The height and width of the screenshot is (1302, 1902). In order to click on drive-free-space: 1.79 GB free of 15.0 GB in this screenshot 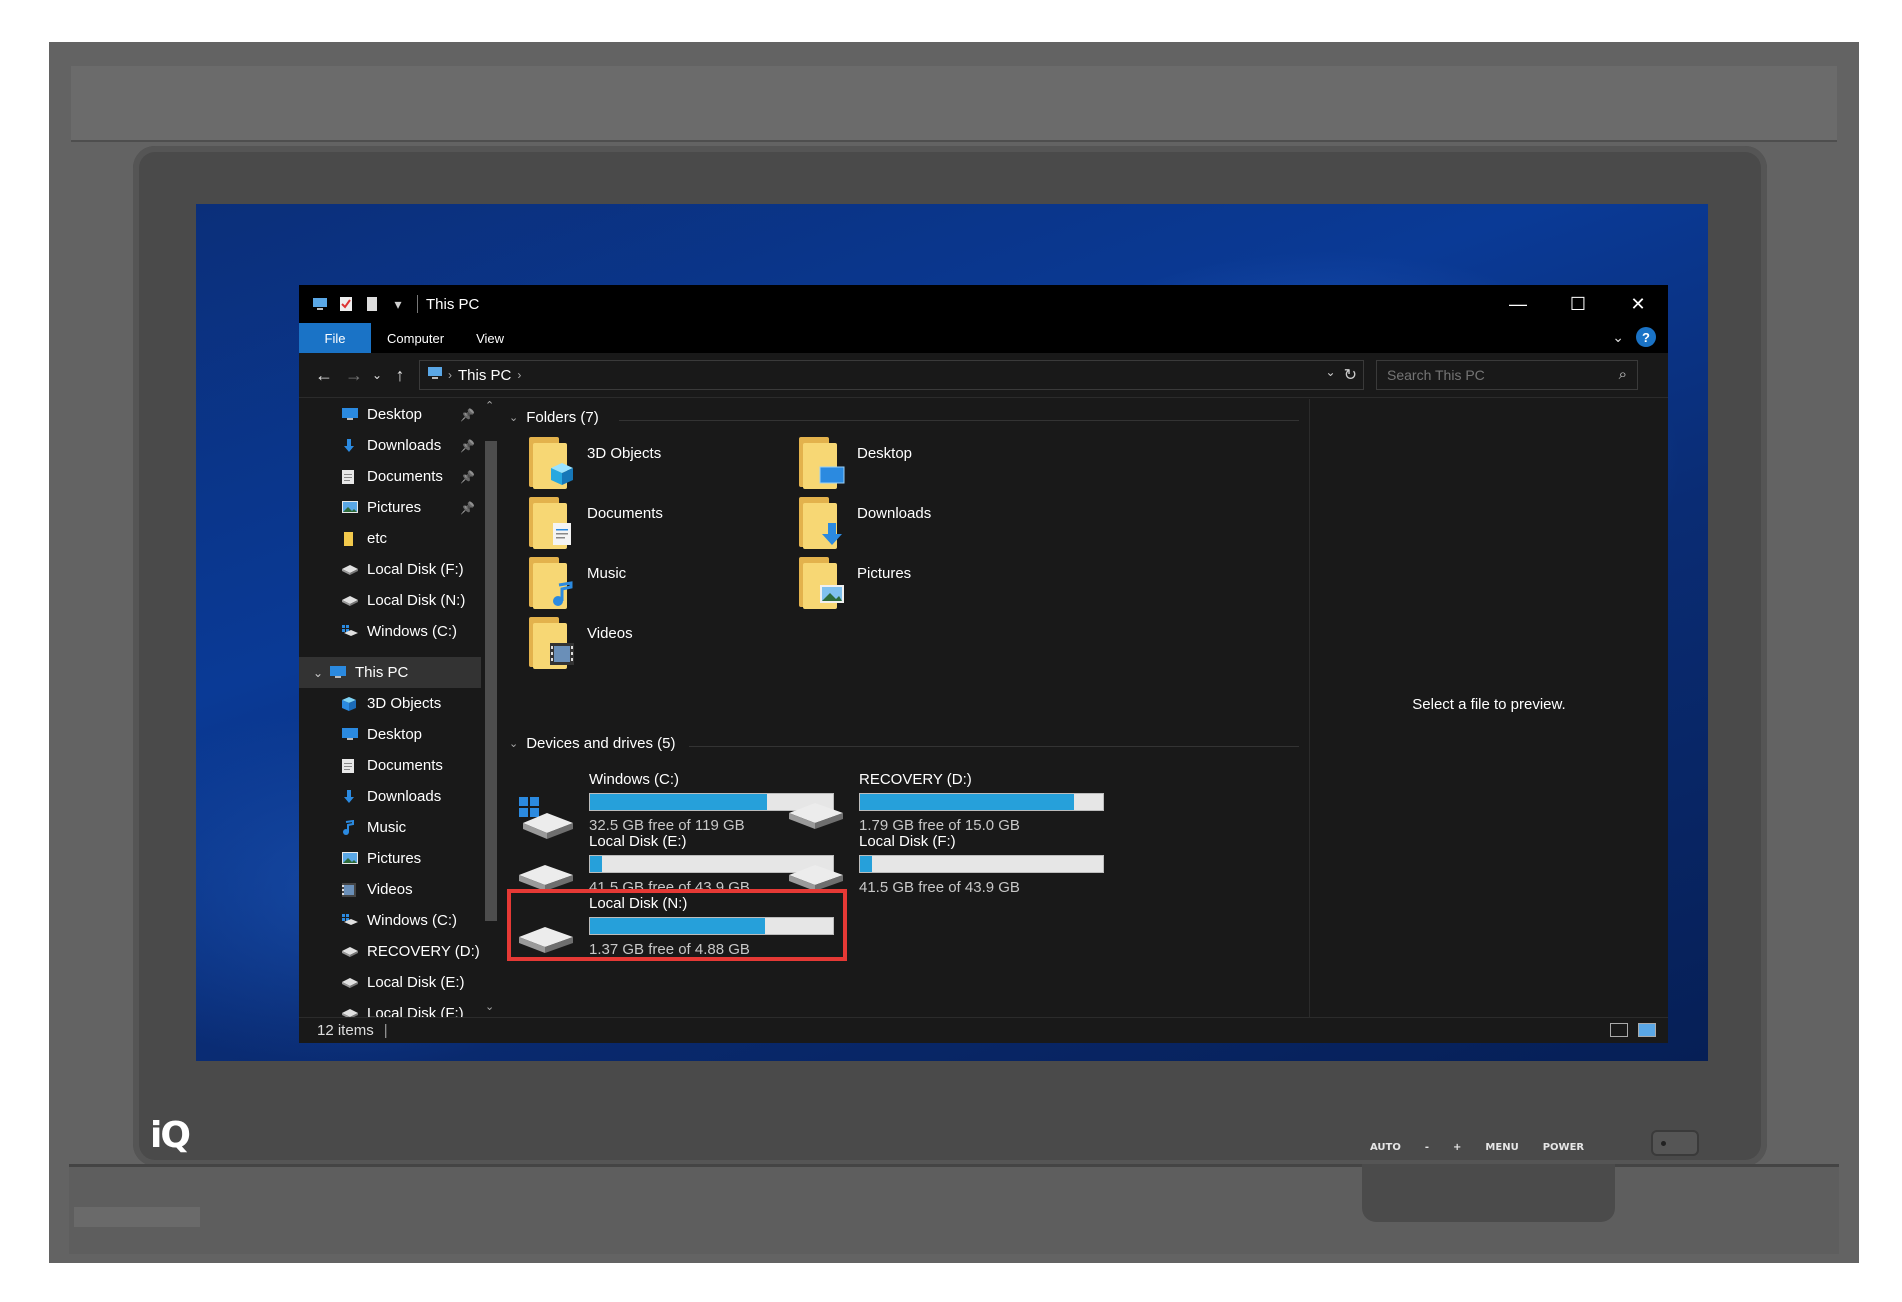, I will do `click(939, 825)`.